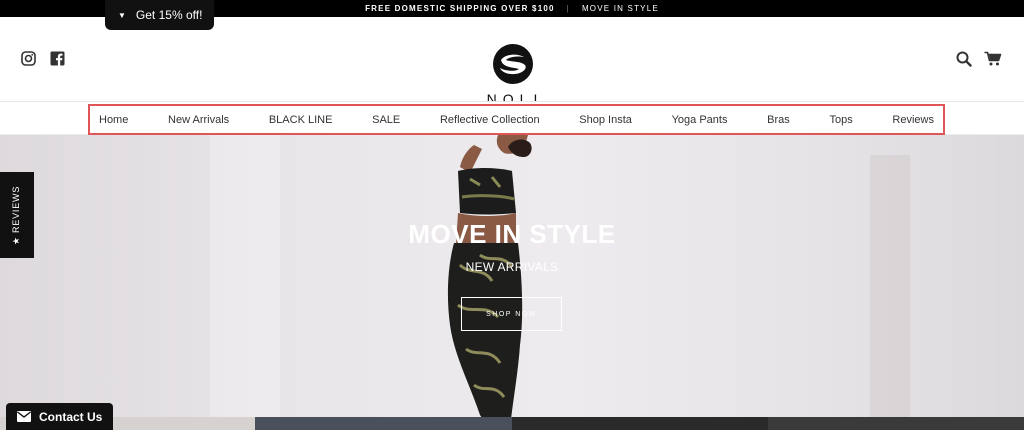 This screenshot has width=1024, height=430. I want to click on collection-thumbnails, so click(512, 423).